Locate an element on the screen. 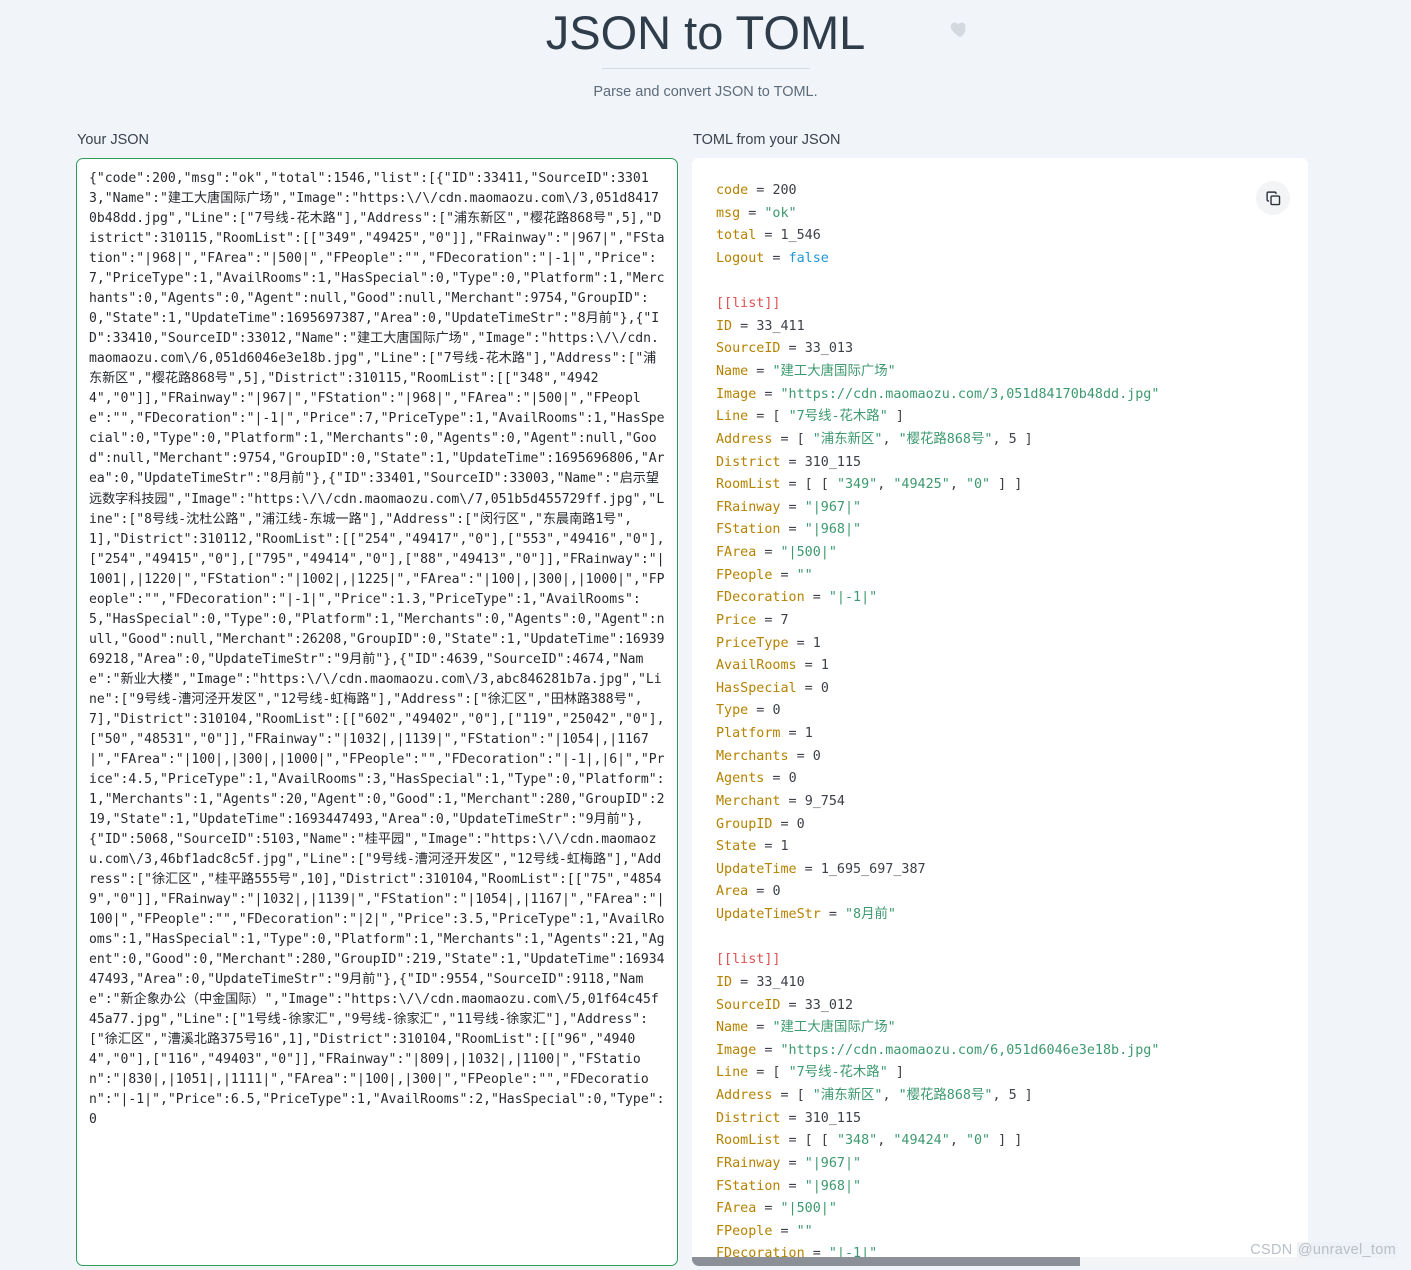  toml-token: HasSpecial is located at coordinates (756, 688).